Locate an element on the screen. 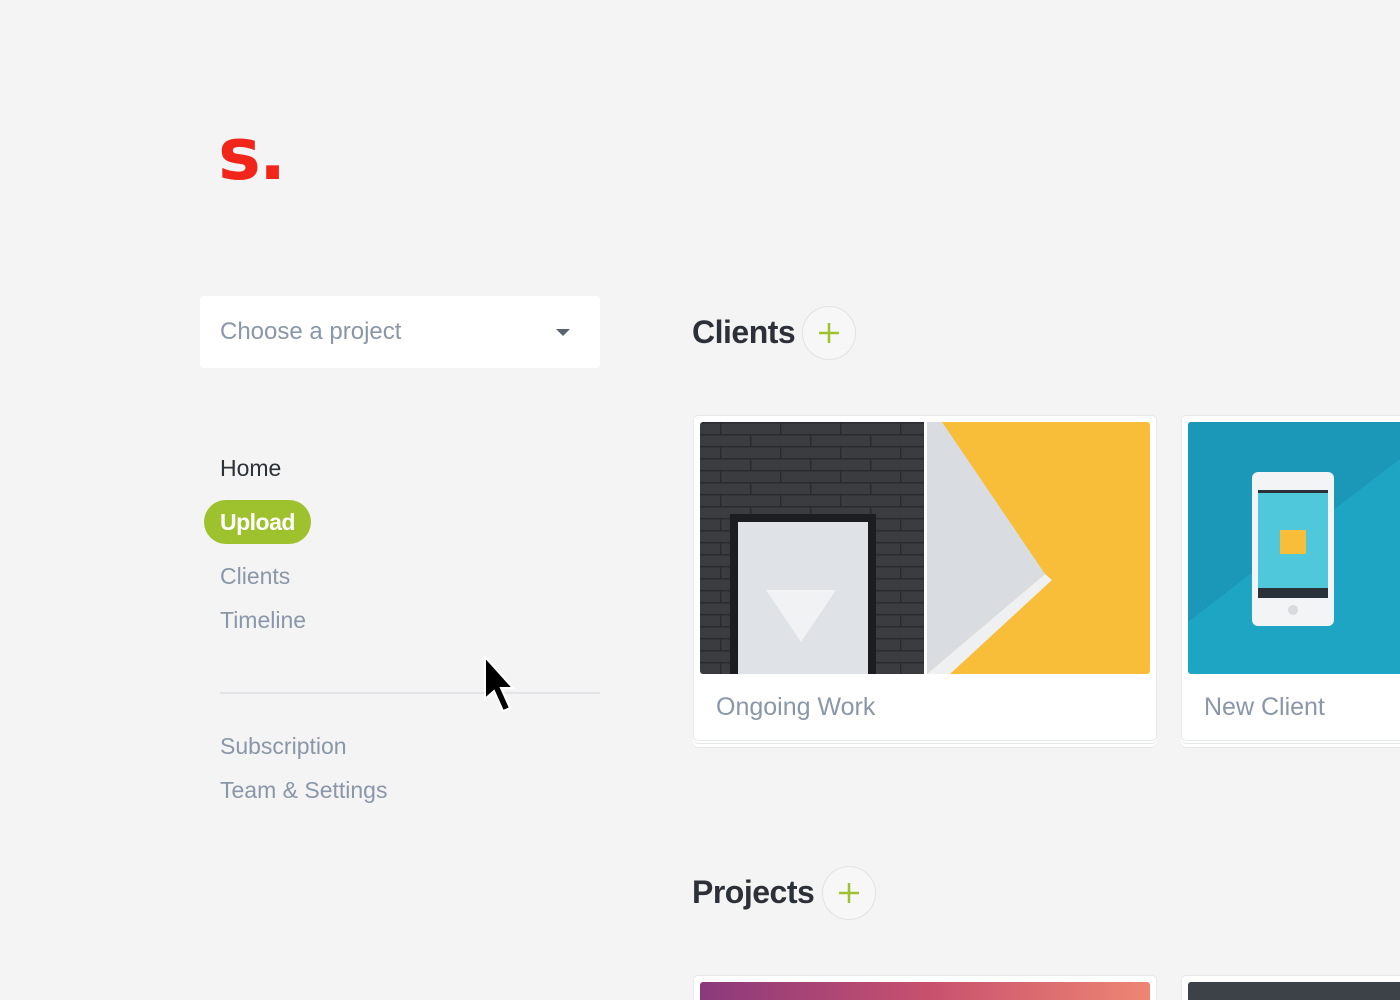 This screenshot has height=1000, width=1400. nav-item-subscription: Subscription is located at coordinates (283, 746).